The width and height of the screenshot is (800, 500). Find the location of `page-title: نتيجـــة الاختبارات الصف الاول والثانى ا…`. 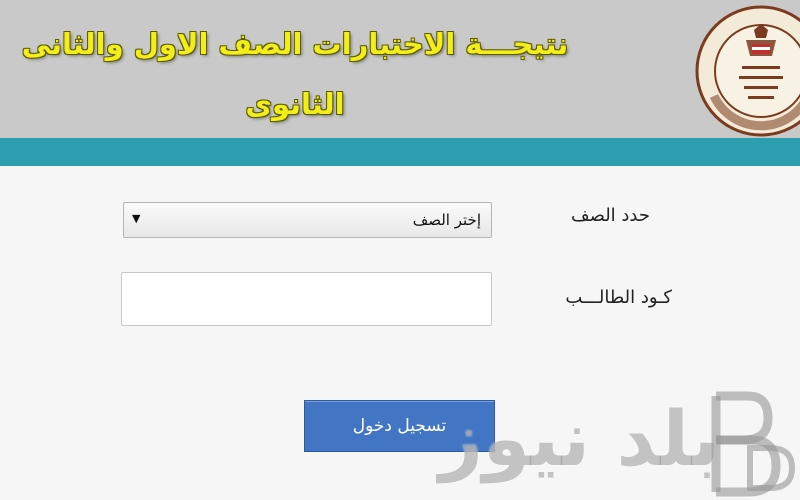

page-title: نتيجـــة الاختبارات الصف الاول والثانى ا… is located at coordinates (295, 74).